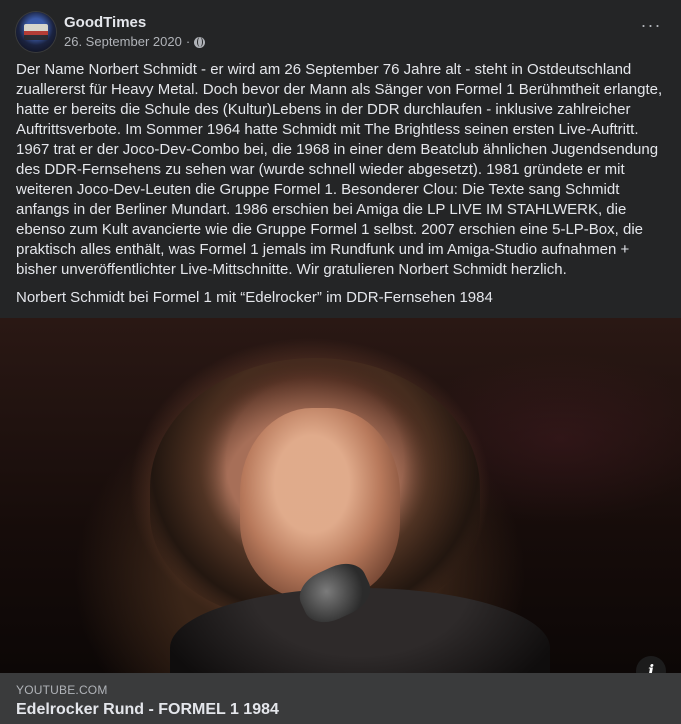 The image size is (681, 724). I want to click on page-avatar, so click(36, 32).